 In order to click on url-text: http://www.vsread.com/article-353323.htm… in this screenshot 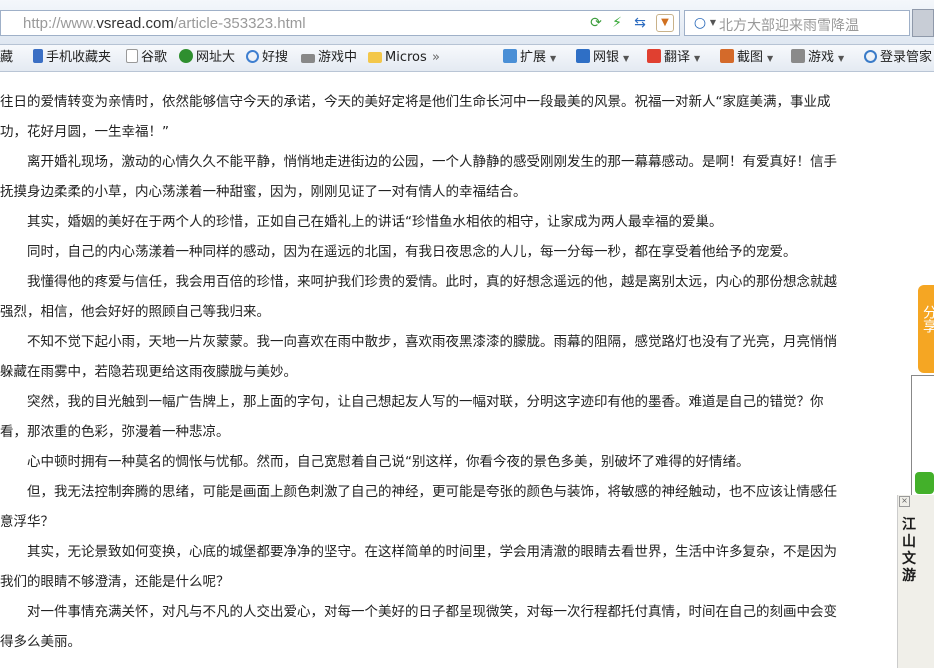, I will do `click(164, 23)`.